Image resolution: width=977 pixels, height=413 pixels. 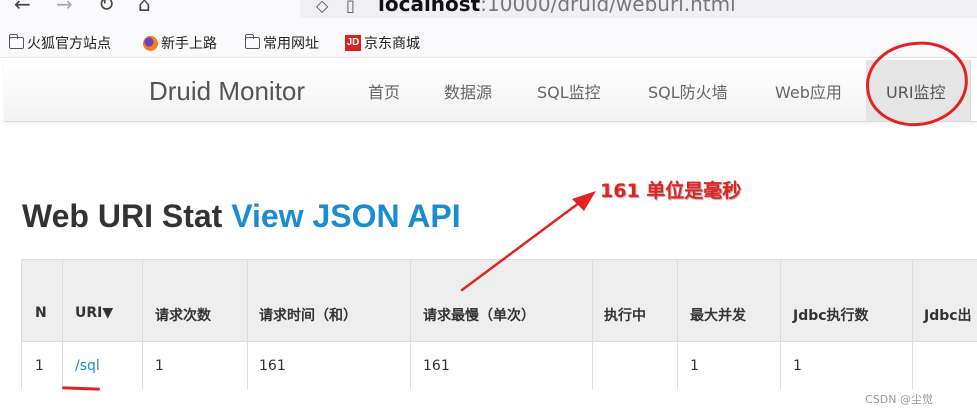 What do you see at coordinates (899, 399) in the screenshot?
I see `watermark: CSDN @尘觉` at bounding box center [899, 399].